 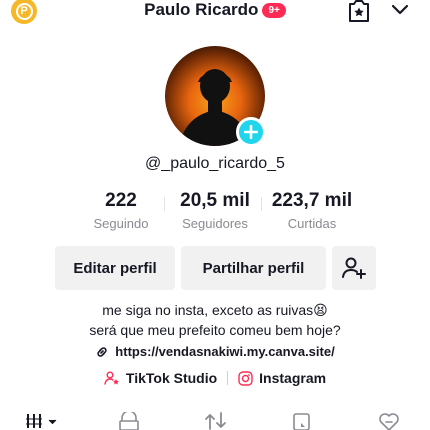 What do you see at coordinates (115, 268) in the screenshot?
I see `edit-profile-button: Editar perfil` at bounding box center [115, 268].